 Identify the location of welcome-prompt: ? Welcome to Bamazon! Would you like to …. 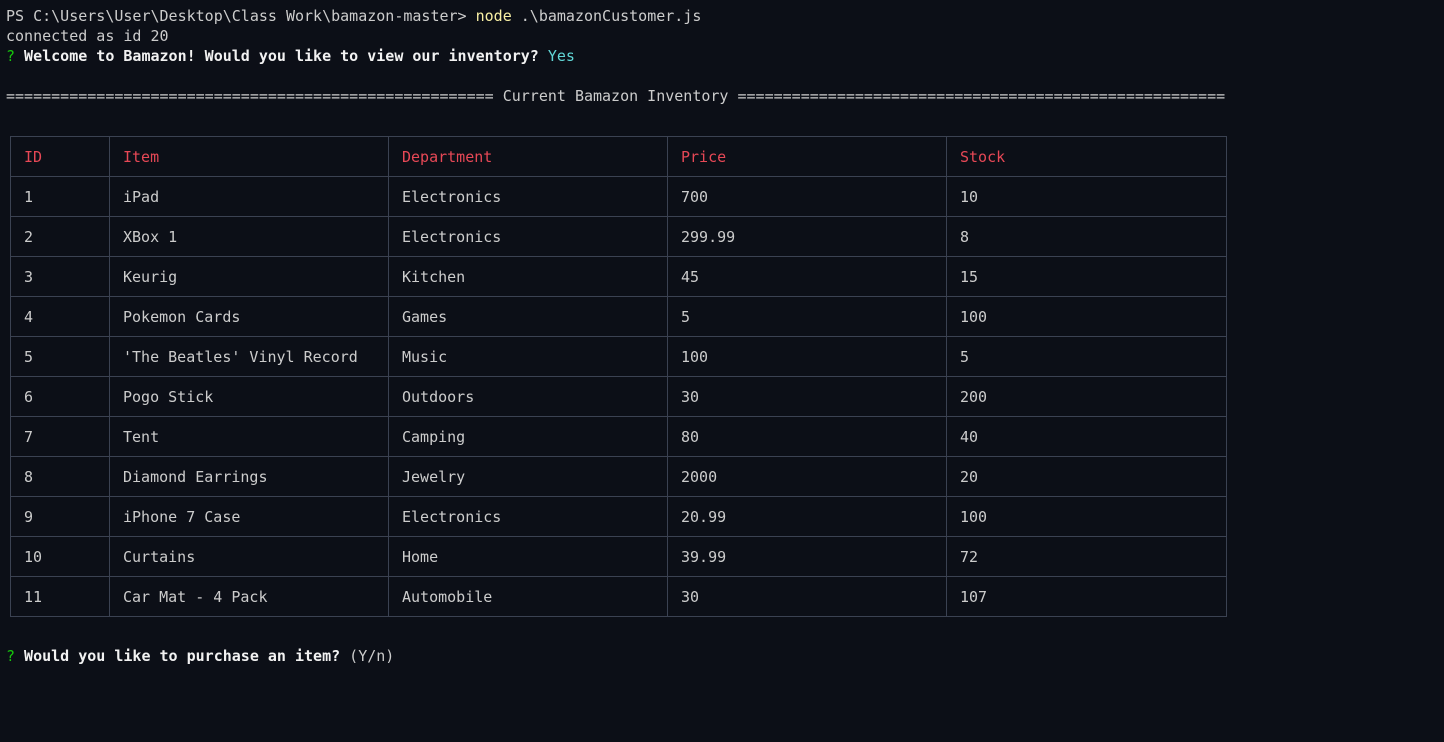
(290, 56).